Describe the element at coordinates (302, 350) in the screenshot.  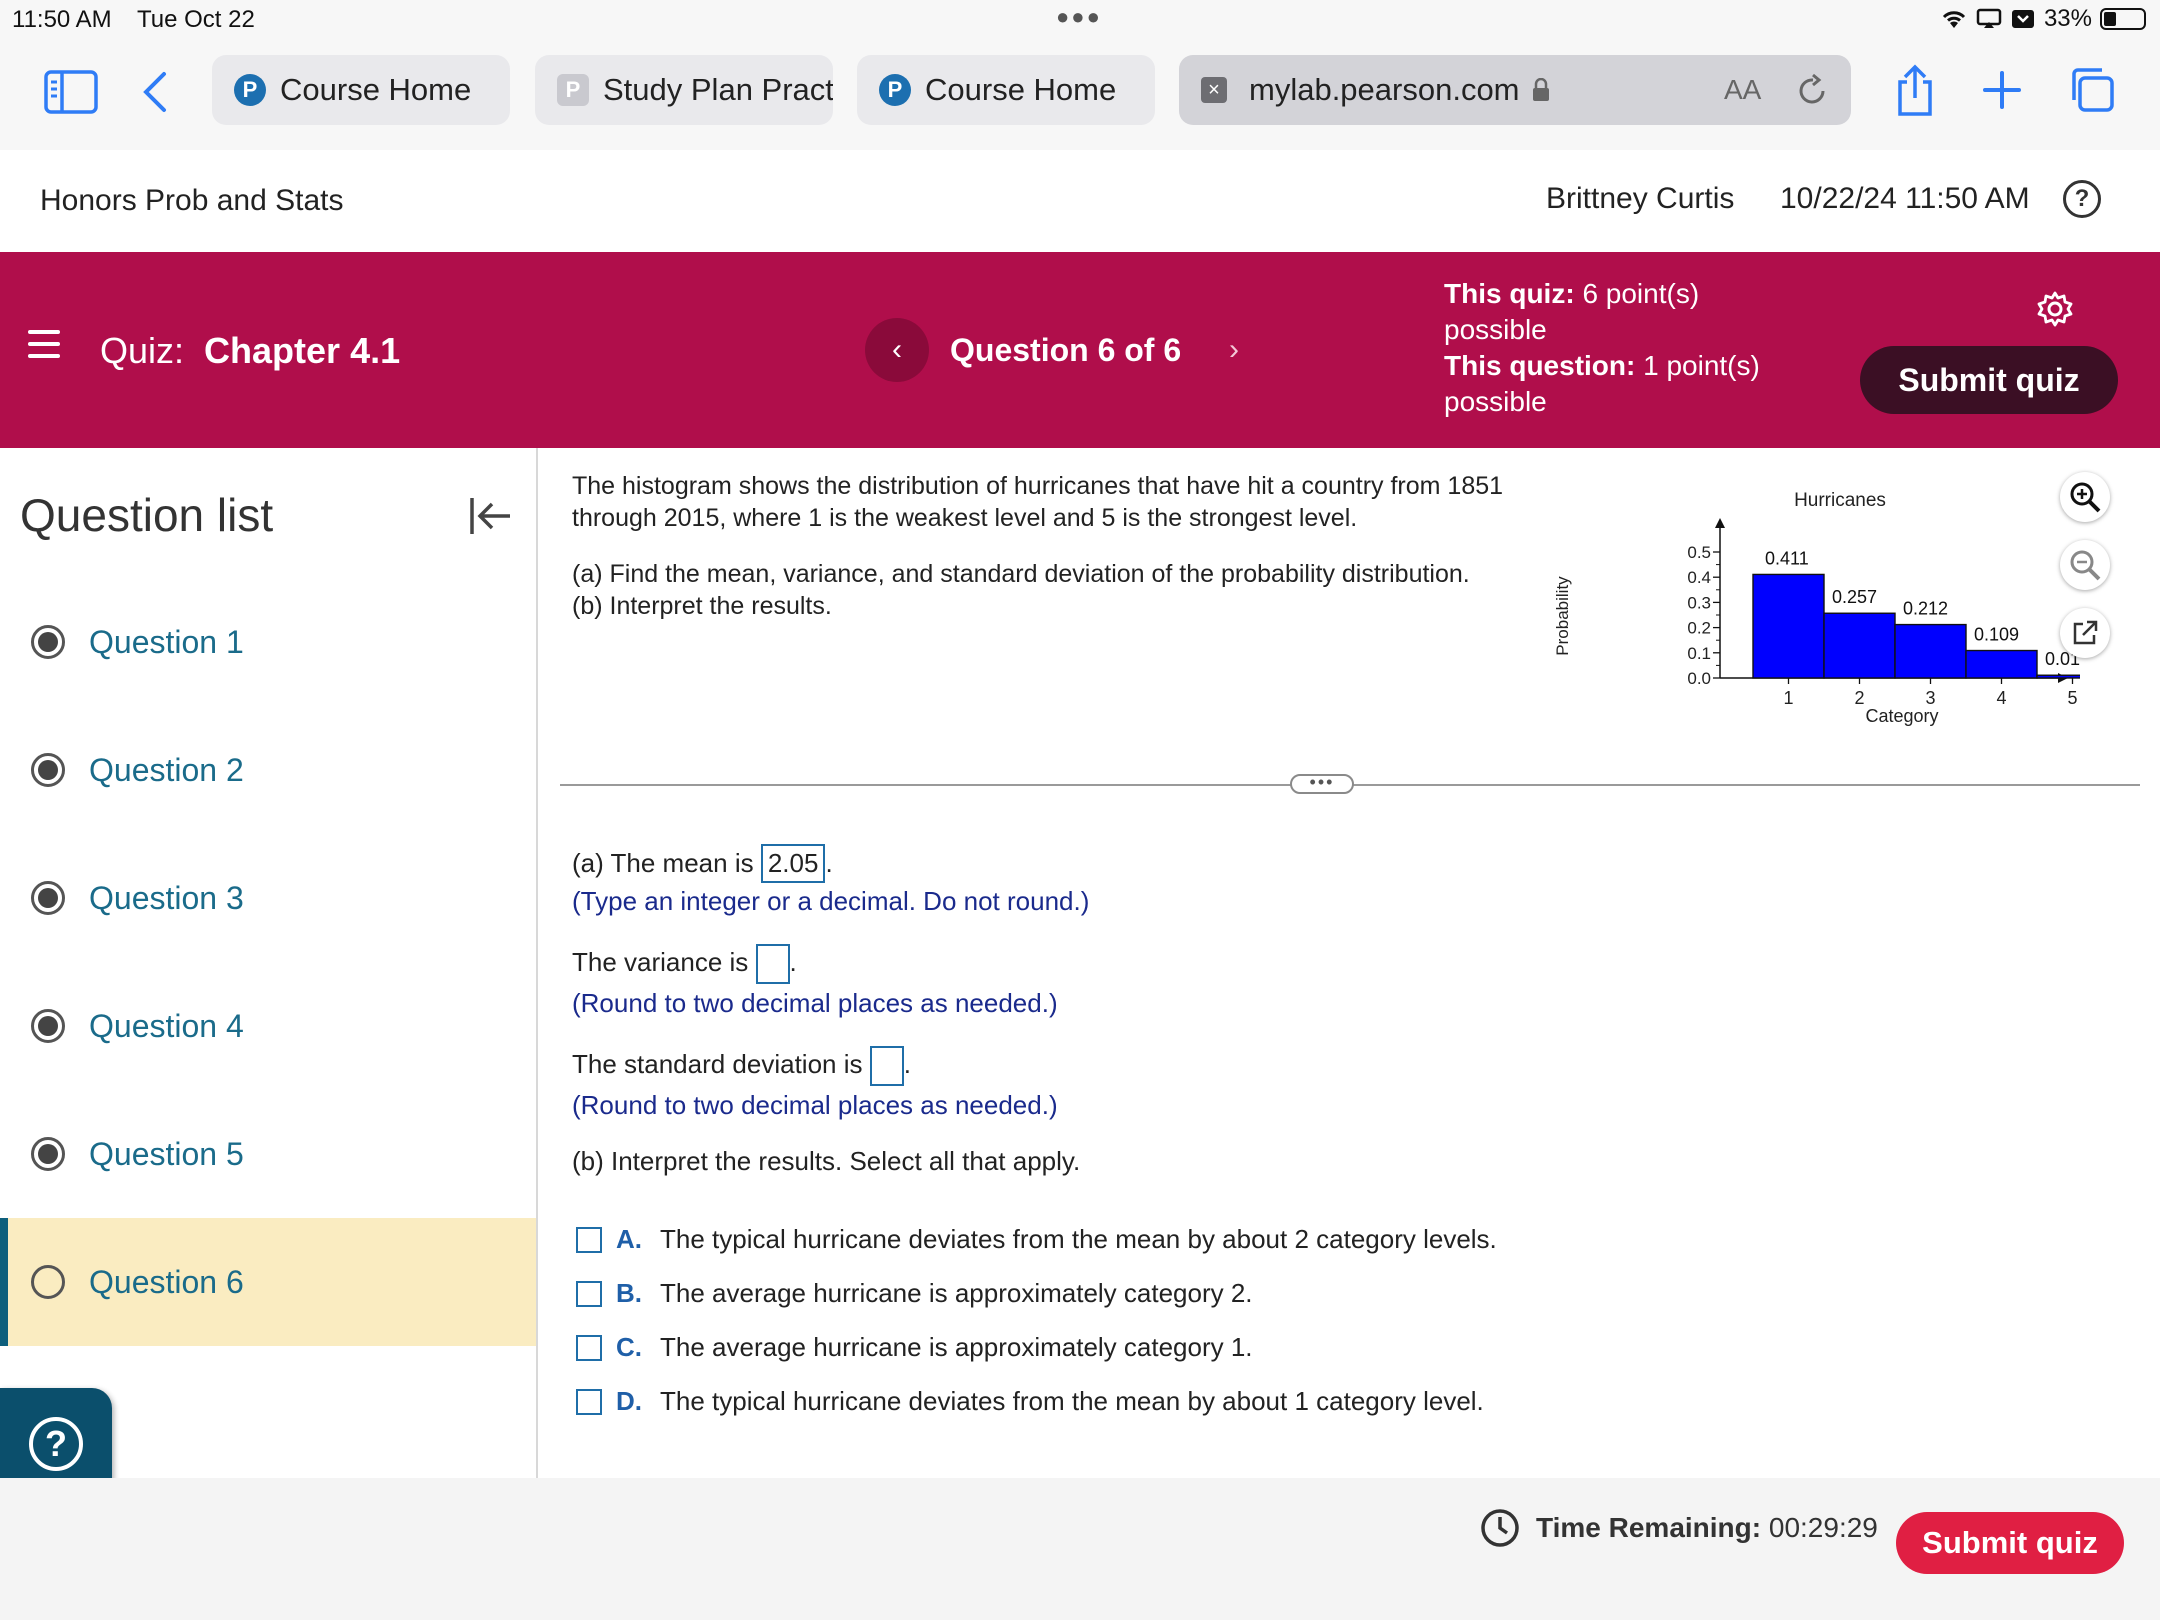
I see `quiz-name: Chapter 4.1` at that location.